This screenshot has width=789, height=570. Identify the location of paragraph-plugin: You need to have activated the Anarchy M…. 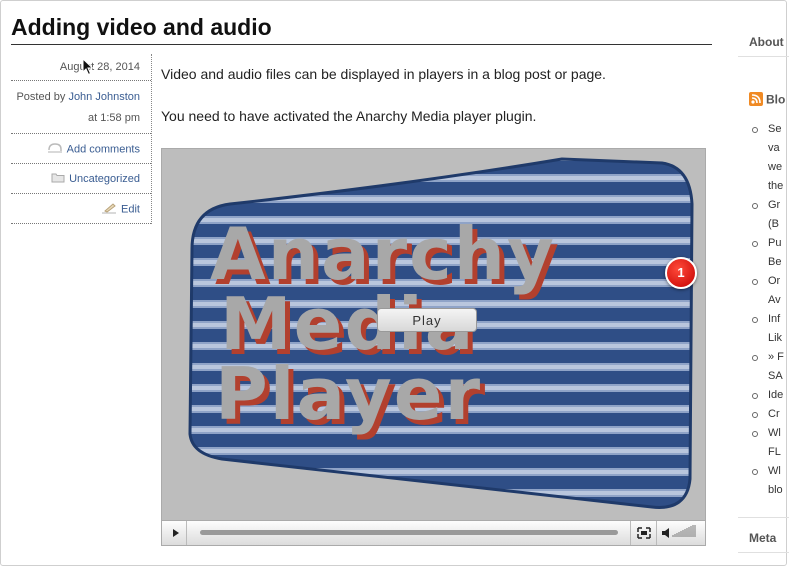
(349, 116).